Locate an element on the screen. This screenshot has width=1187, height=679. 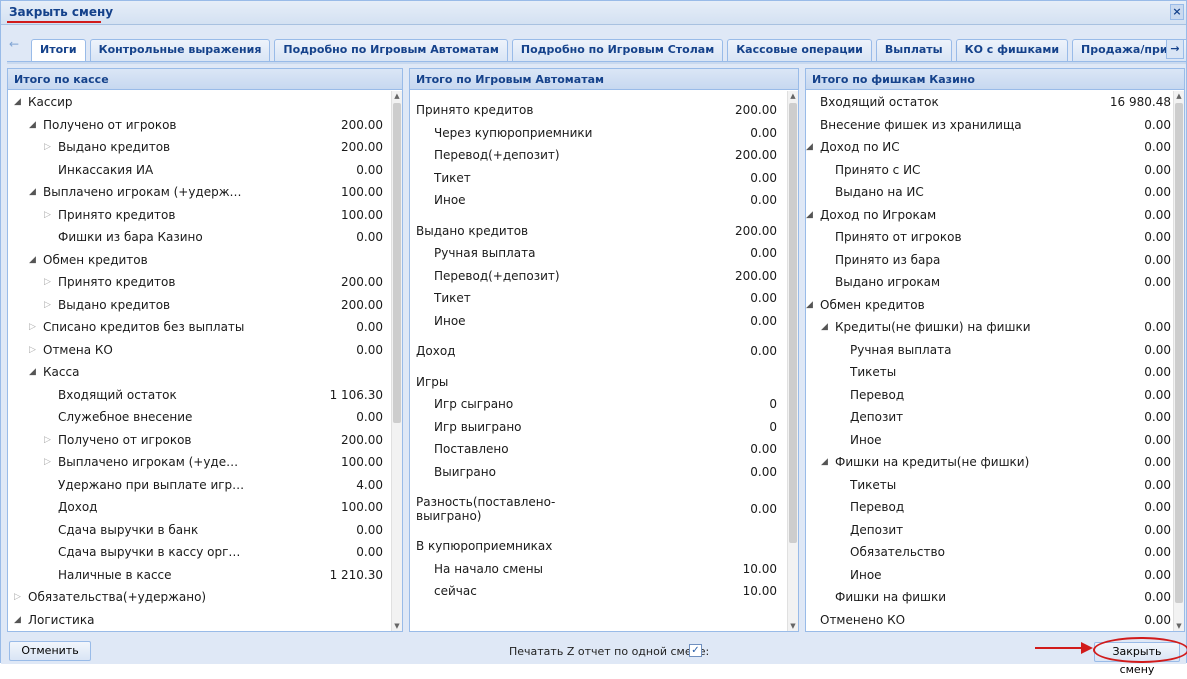
print-z-report-checkbox: ✓ is located at coordinates (695, 650).